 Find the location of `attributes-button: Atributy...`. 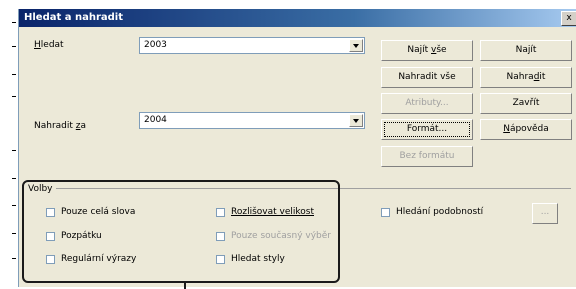

attributes-button: Atributy... is located at coordinates (427, 103).